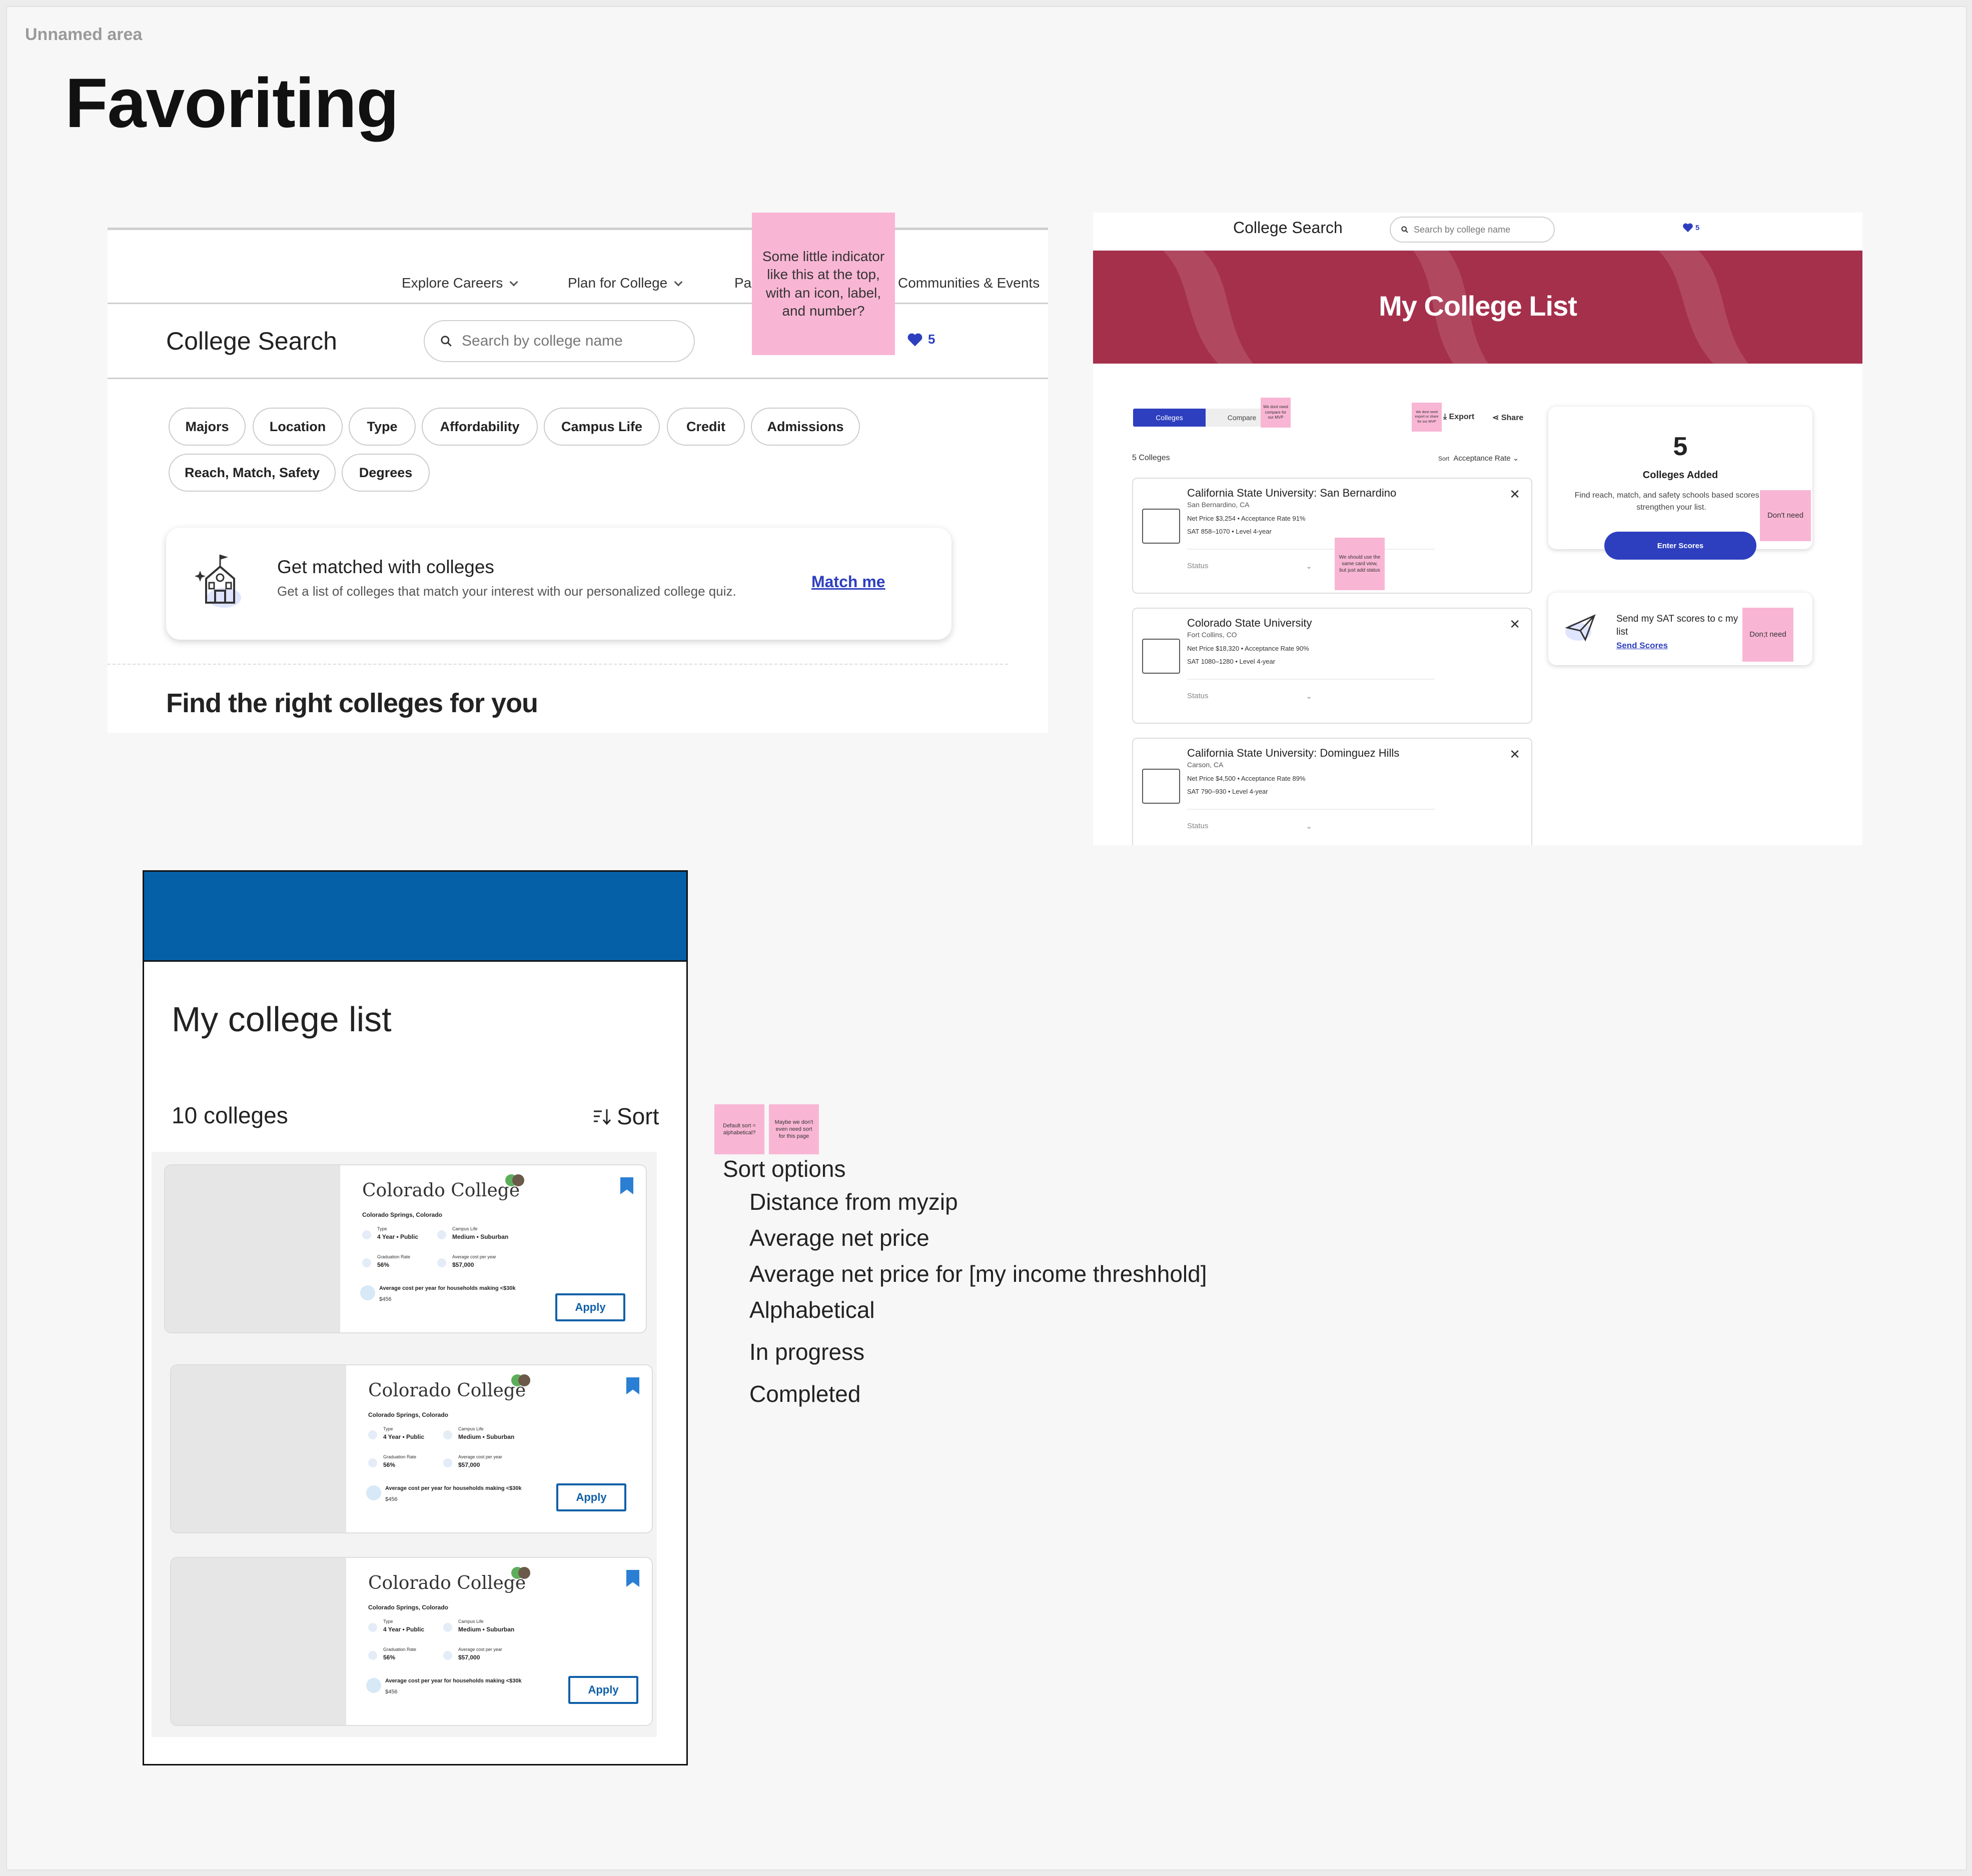  What do you see at coordinates (1404, 229) in the screenshot?
I see `search-icon` at bounding box center [1404, 229].